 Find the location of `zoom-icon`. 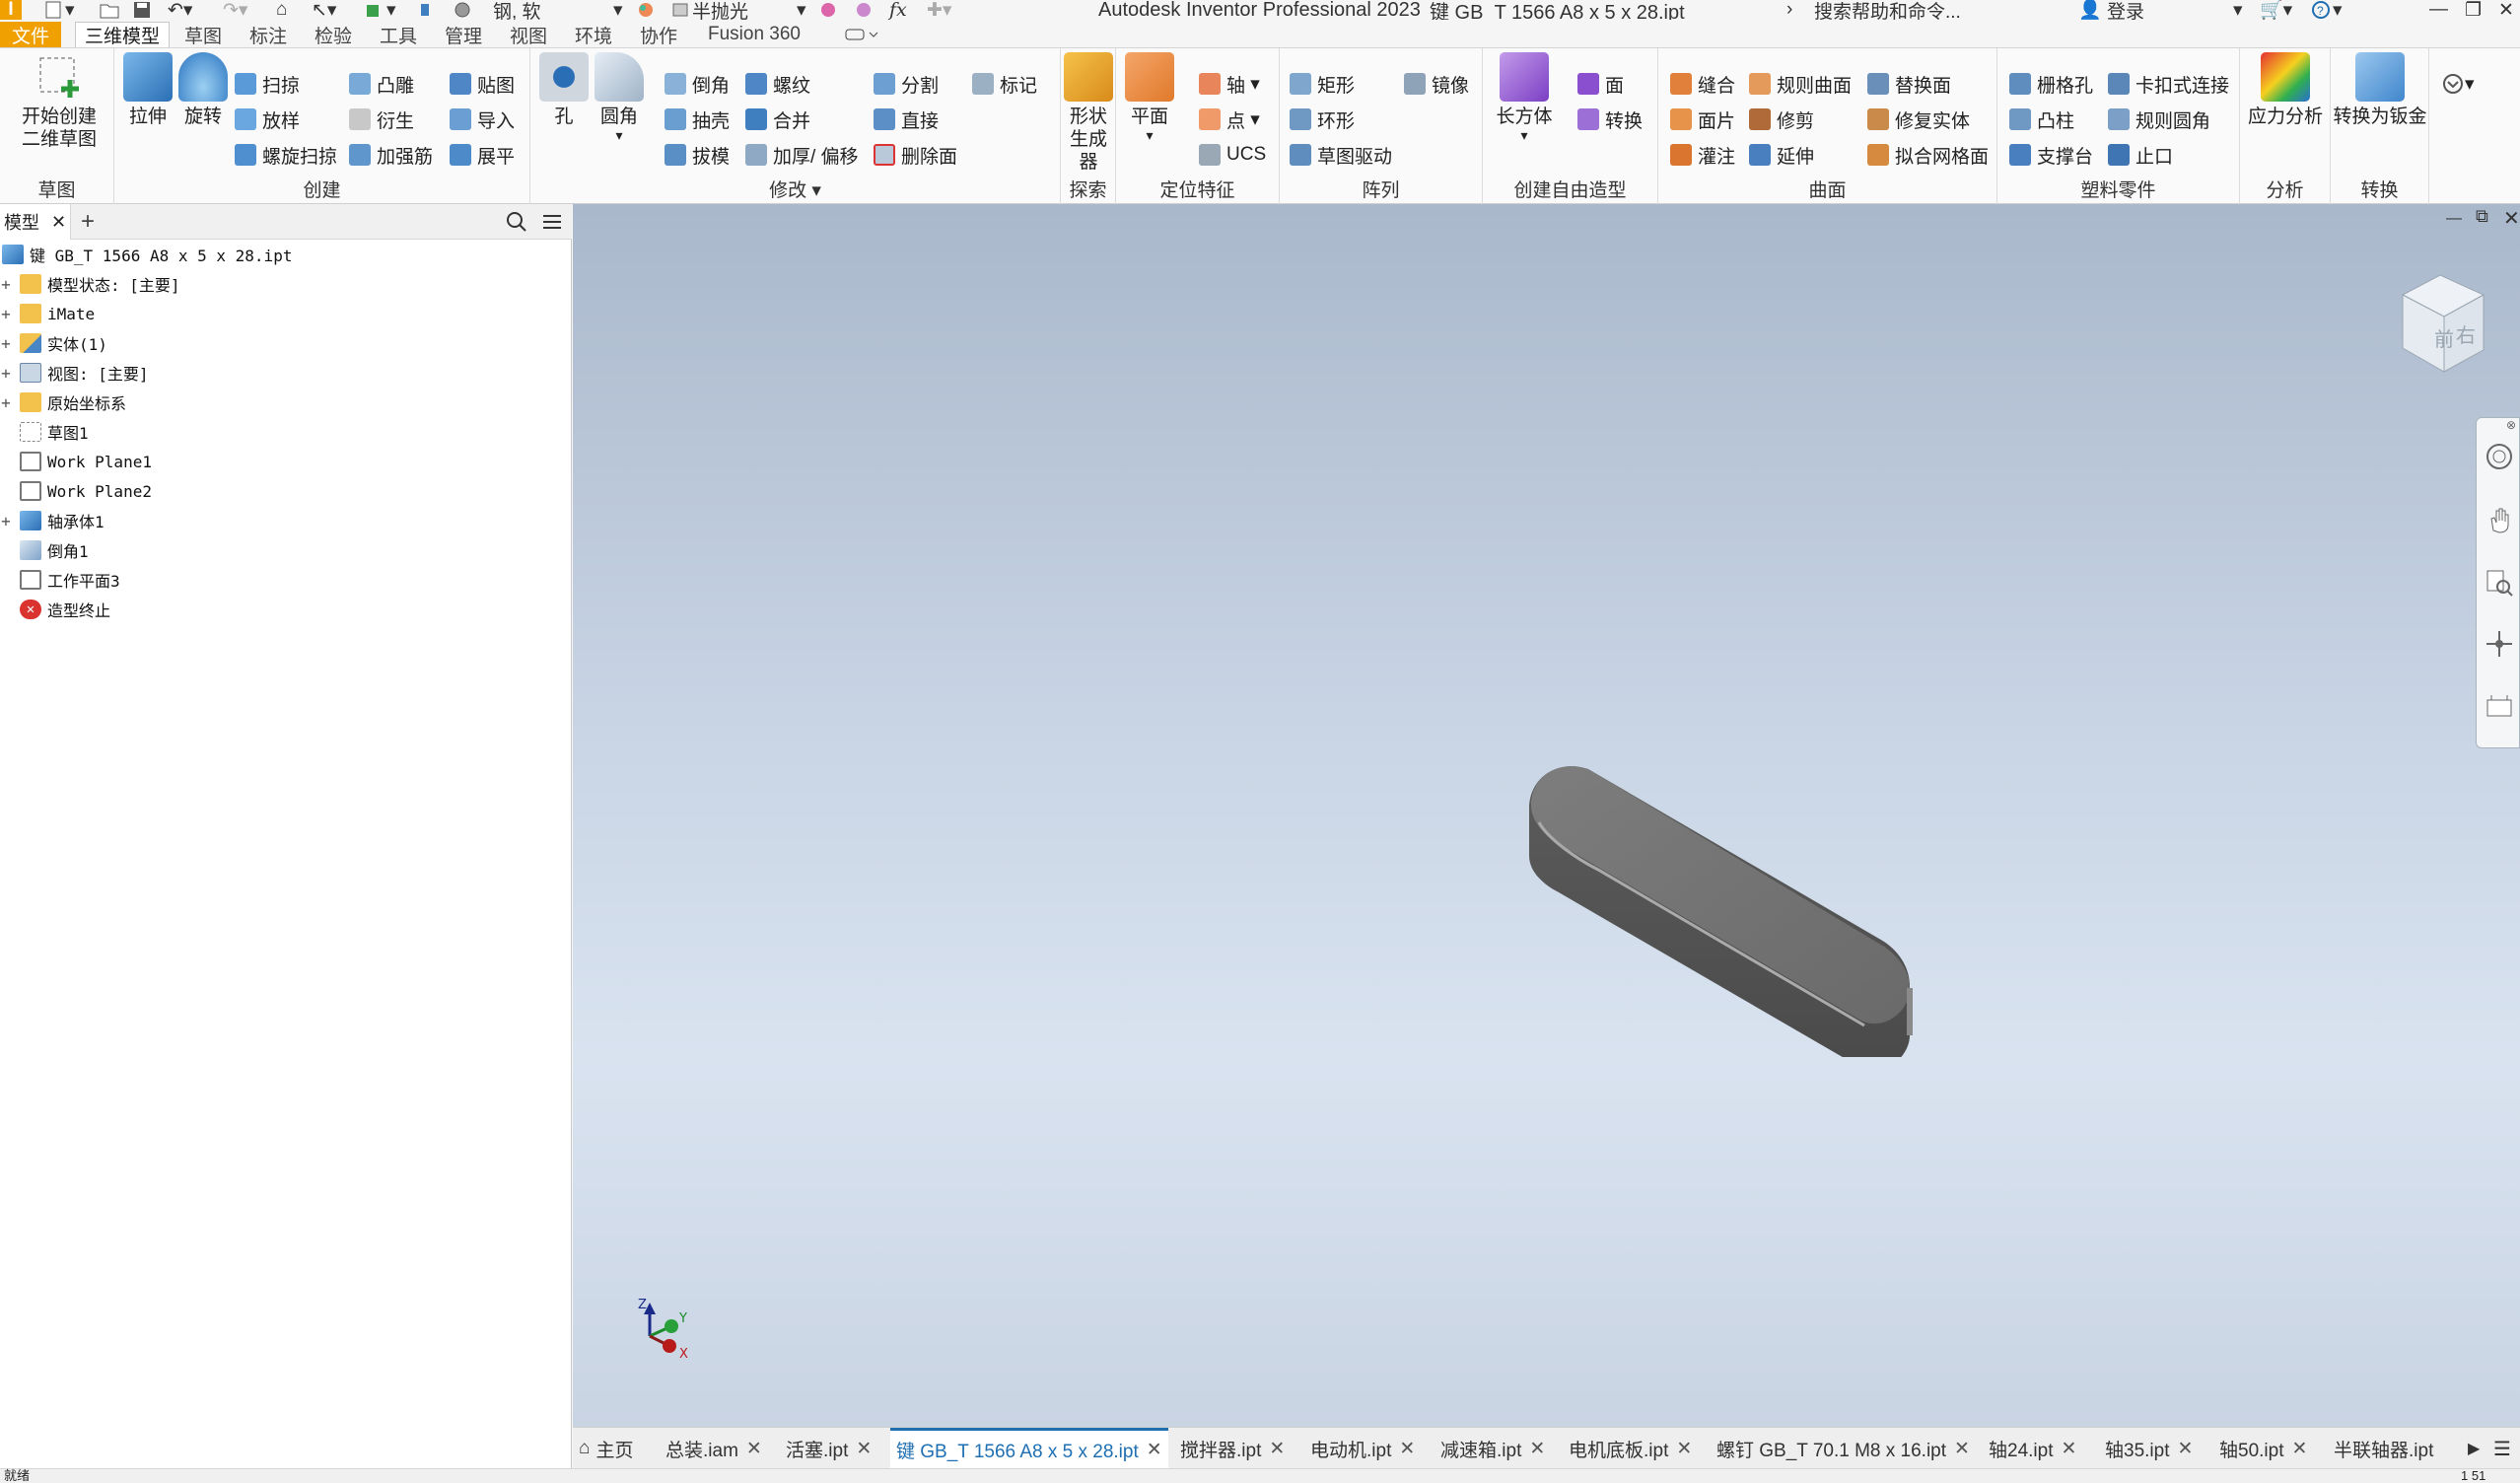

zoom-icon is located at coordinates (2499, 585).